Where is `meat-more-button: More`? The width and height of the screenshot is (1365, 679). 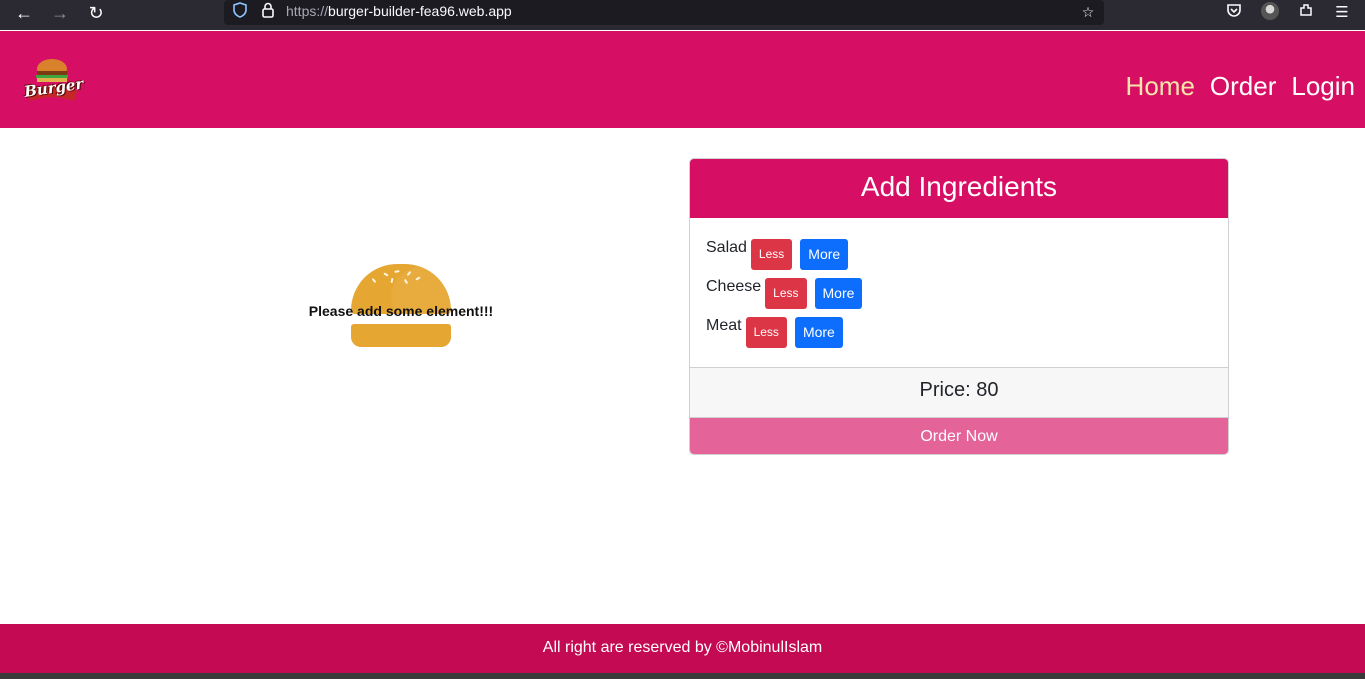 meat-more-button: More is located at coordinates (818, 332).